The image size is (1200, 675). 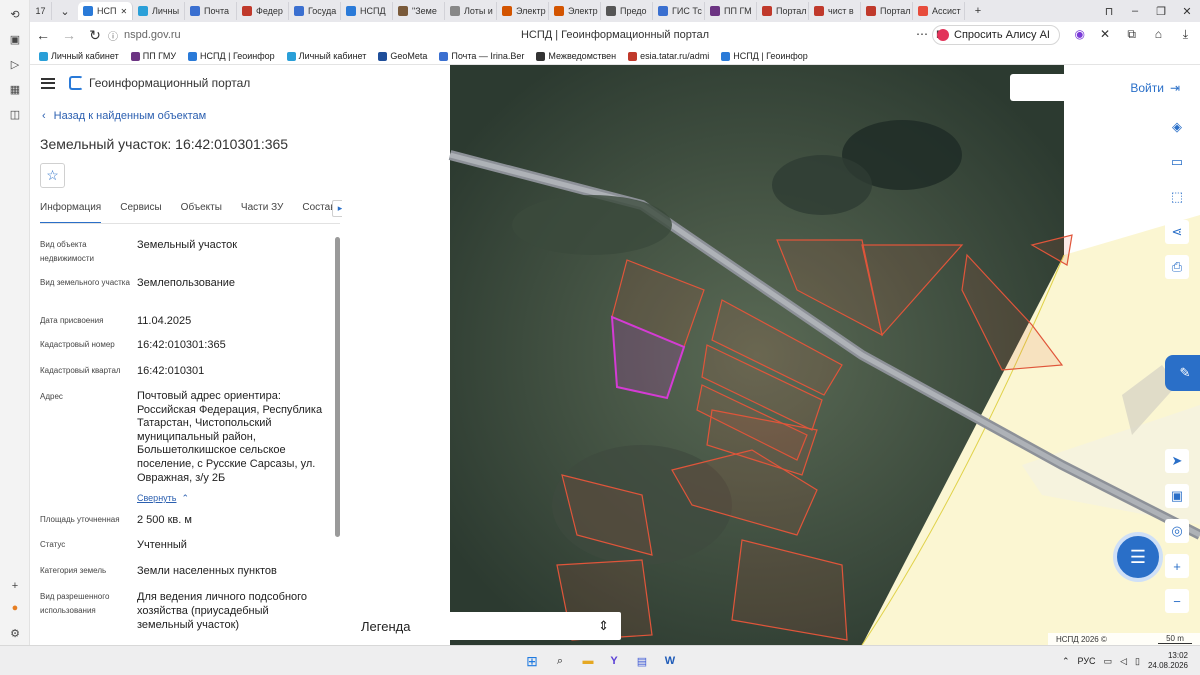 I want to click on locate-icon: ➤, so click(x=1177, y=461).